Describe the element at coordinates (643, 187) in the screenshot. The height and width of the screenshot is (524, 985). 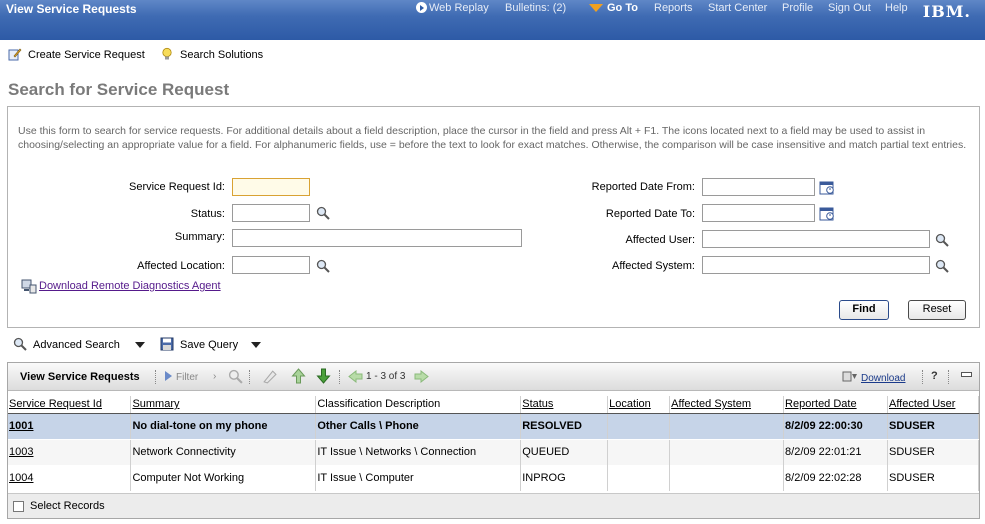
I see `reported-from-label: Reported Date From:` at that location.